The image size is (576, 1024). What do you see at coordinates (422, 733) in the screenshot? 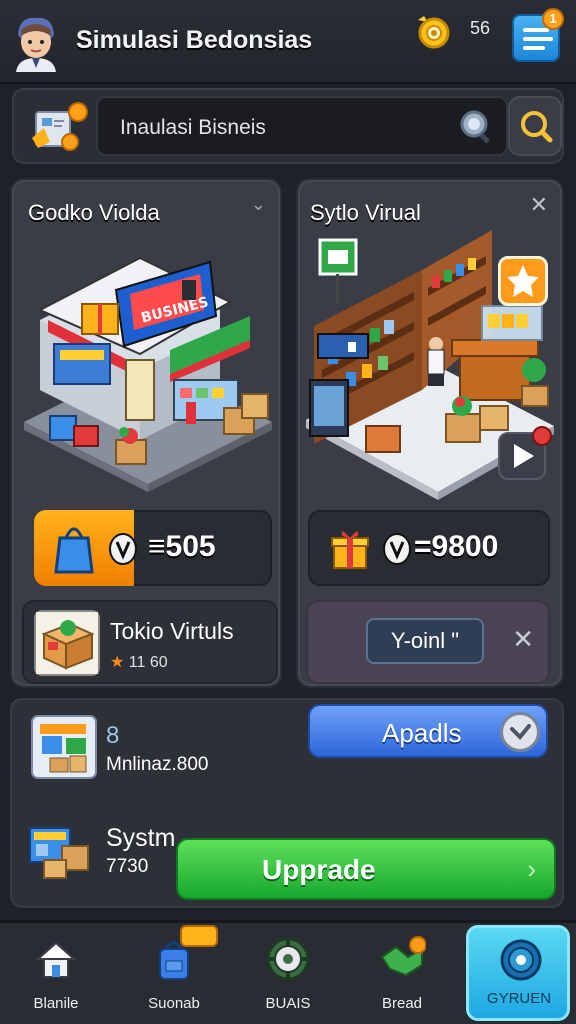
I see `apadis-label: Apadls` at bounding box center [422, 733].